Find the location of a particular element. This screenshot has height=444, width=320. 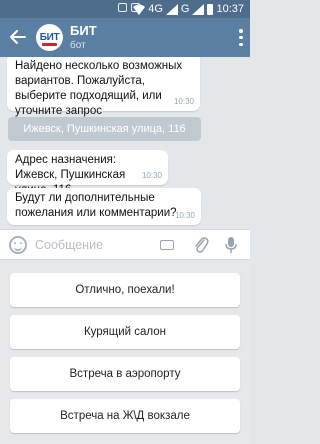

message-input-bar: Сообщение is located at coordinates (125, 244).